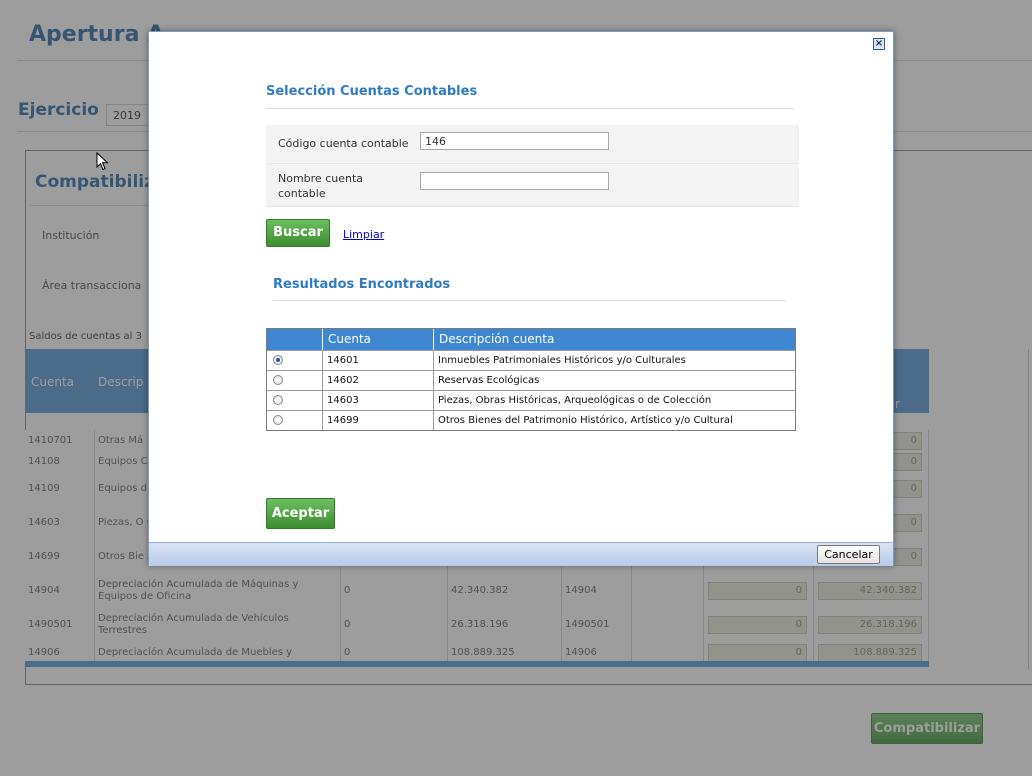  What do you see at coordinates (102, 161) in the screenshot?
I see `mouse-cursor-icon` at bounding box center [102, 161].